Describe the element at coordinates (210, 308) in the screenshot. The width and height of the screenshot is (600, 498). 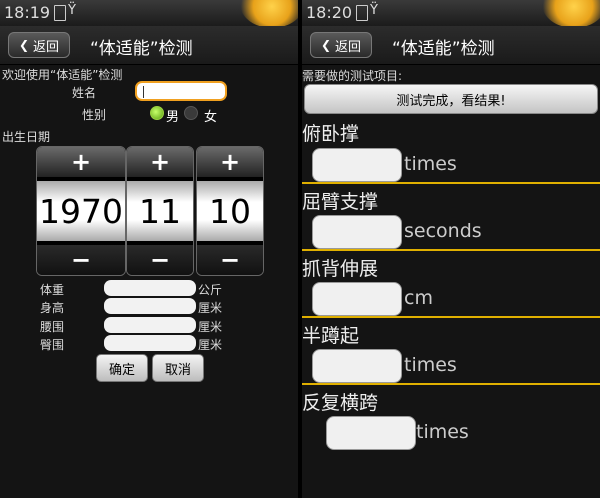
I see `height-unit: 厘米` at that location.